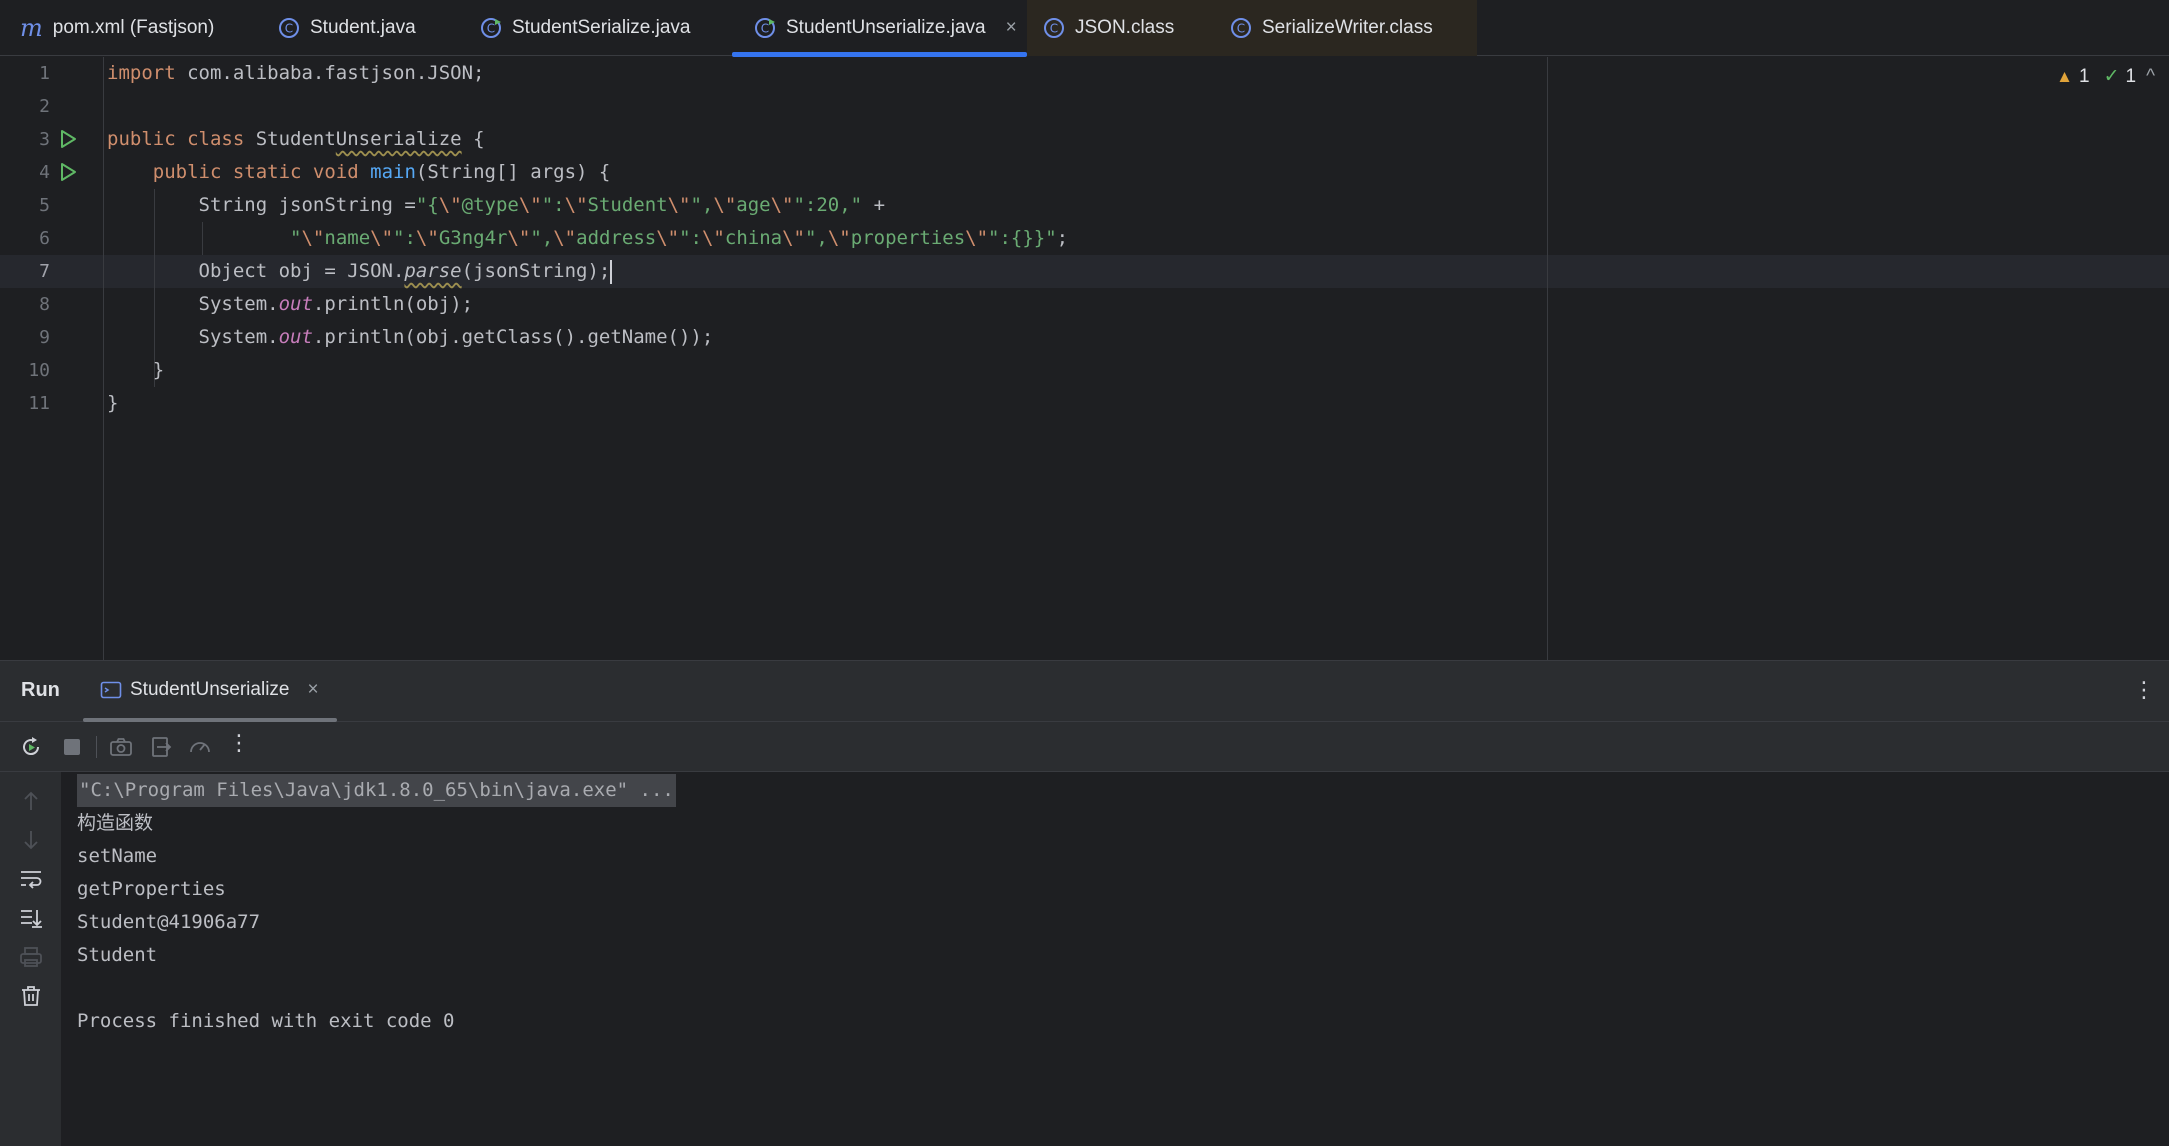  I want to click on tab-studentserialize-java: C StudentSerialize.java, so click(598, 28).